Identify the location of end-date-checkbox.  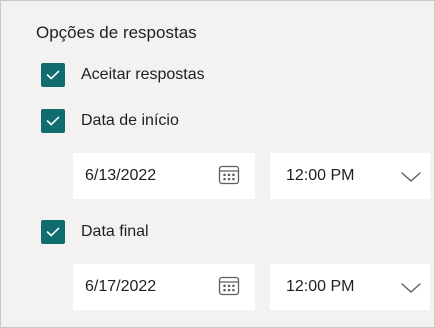
(53, 232).